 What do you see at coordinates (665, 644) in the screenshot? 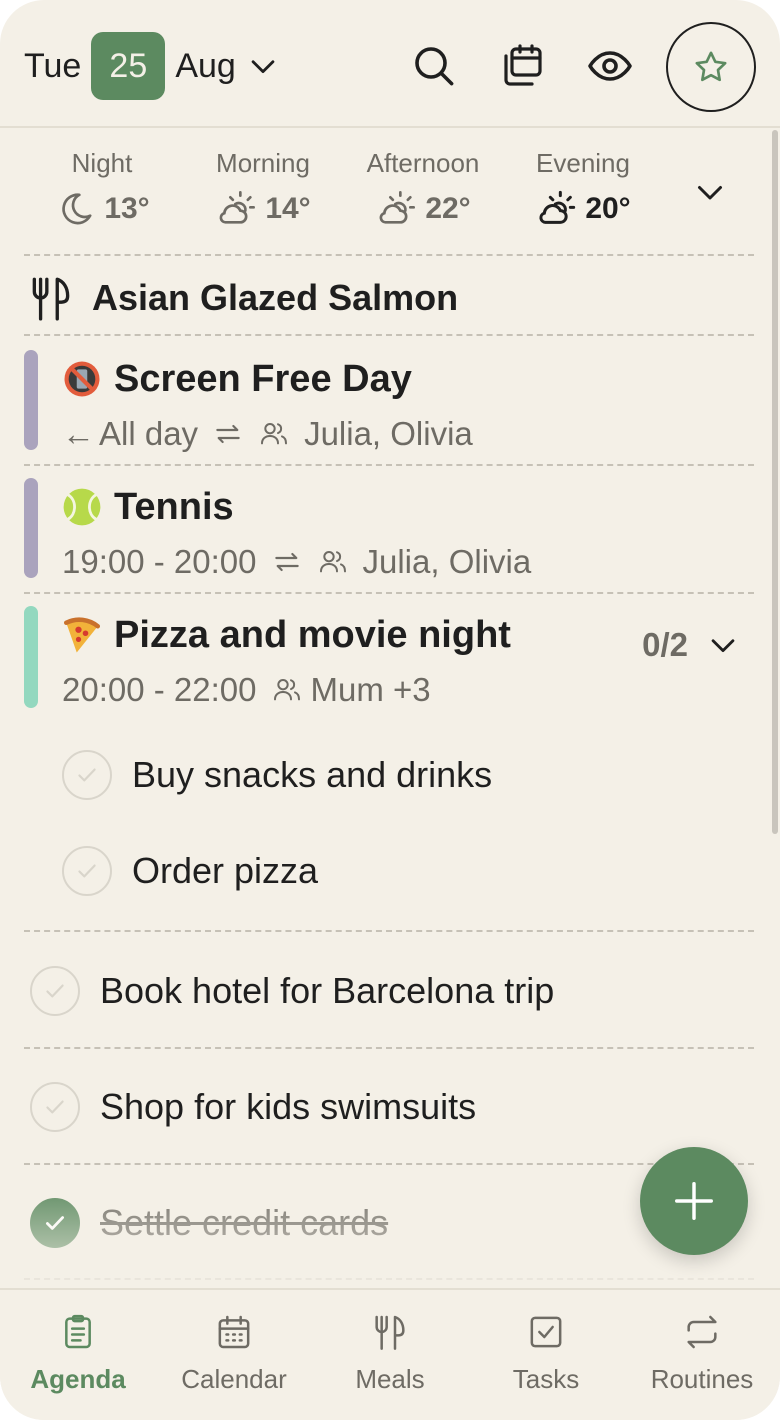
I see `subtask-progress: 0/2` at bounding box center [665, 644].